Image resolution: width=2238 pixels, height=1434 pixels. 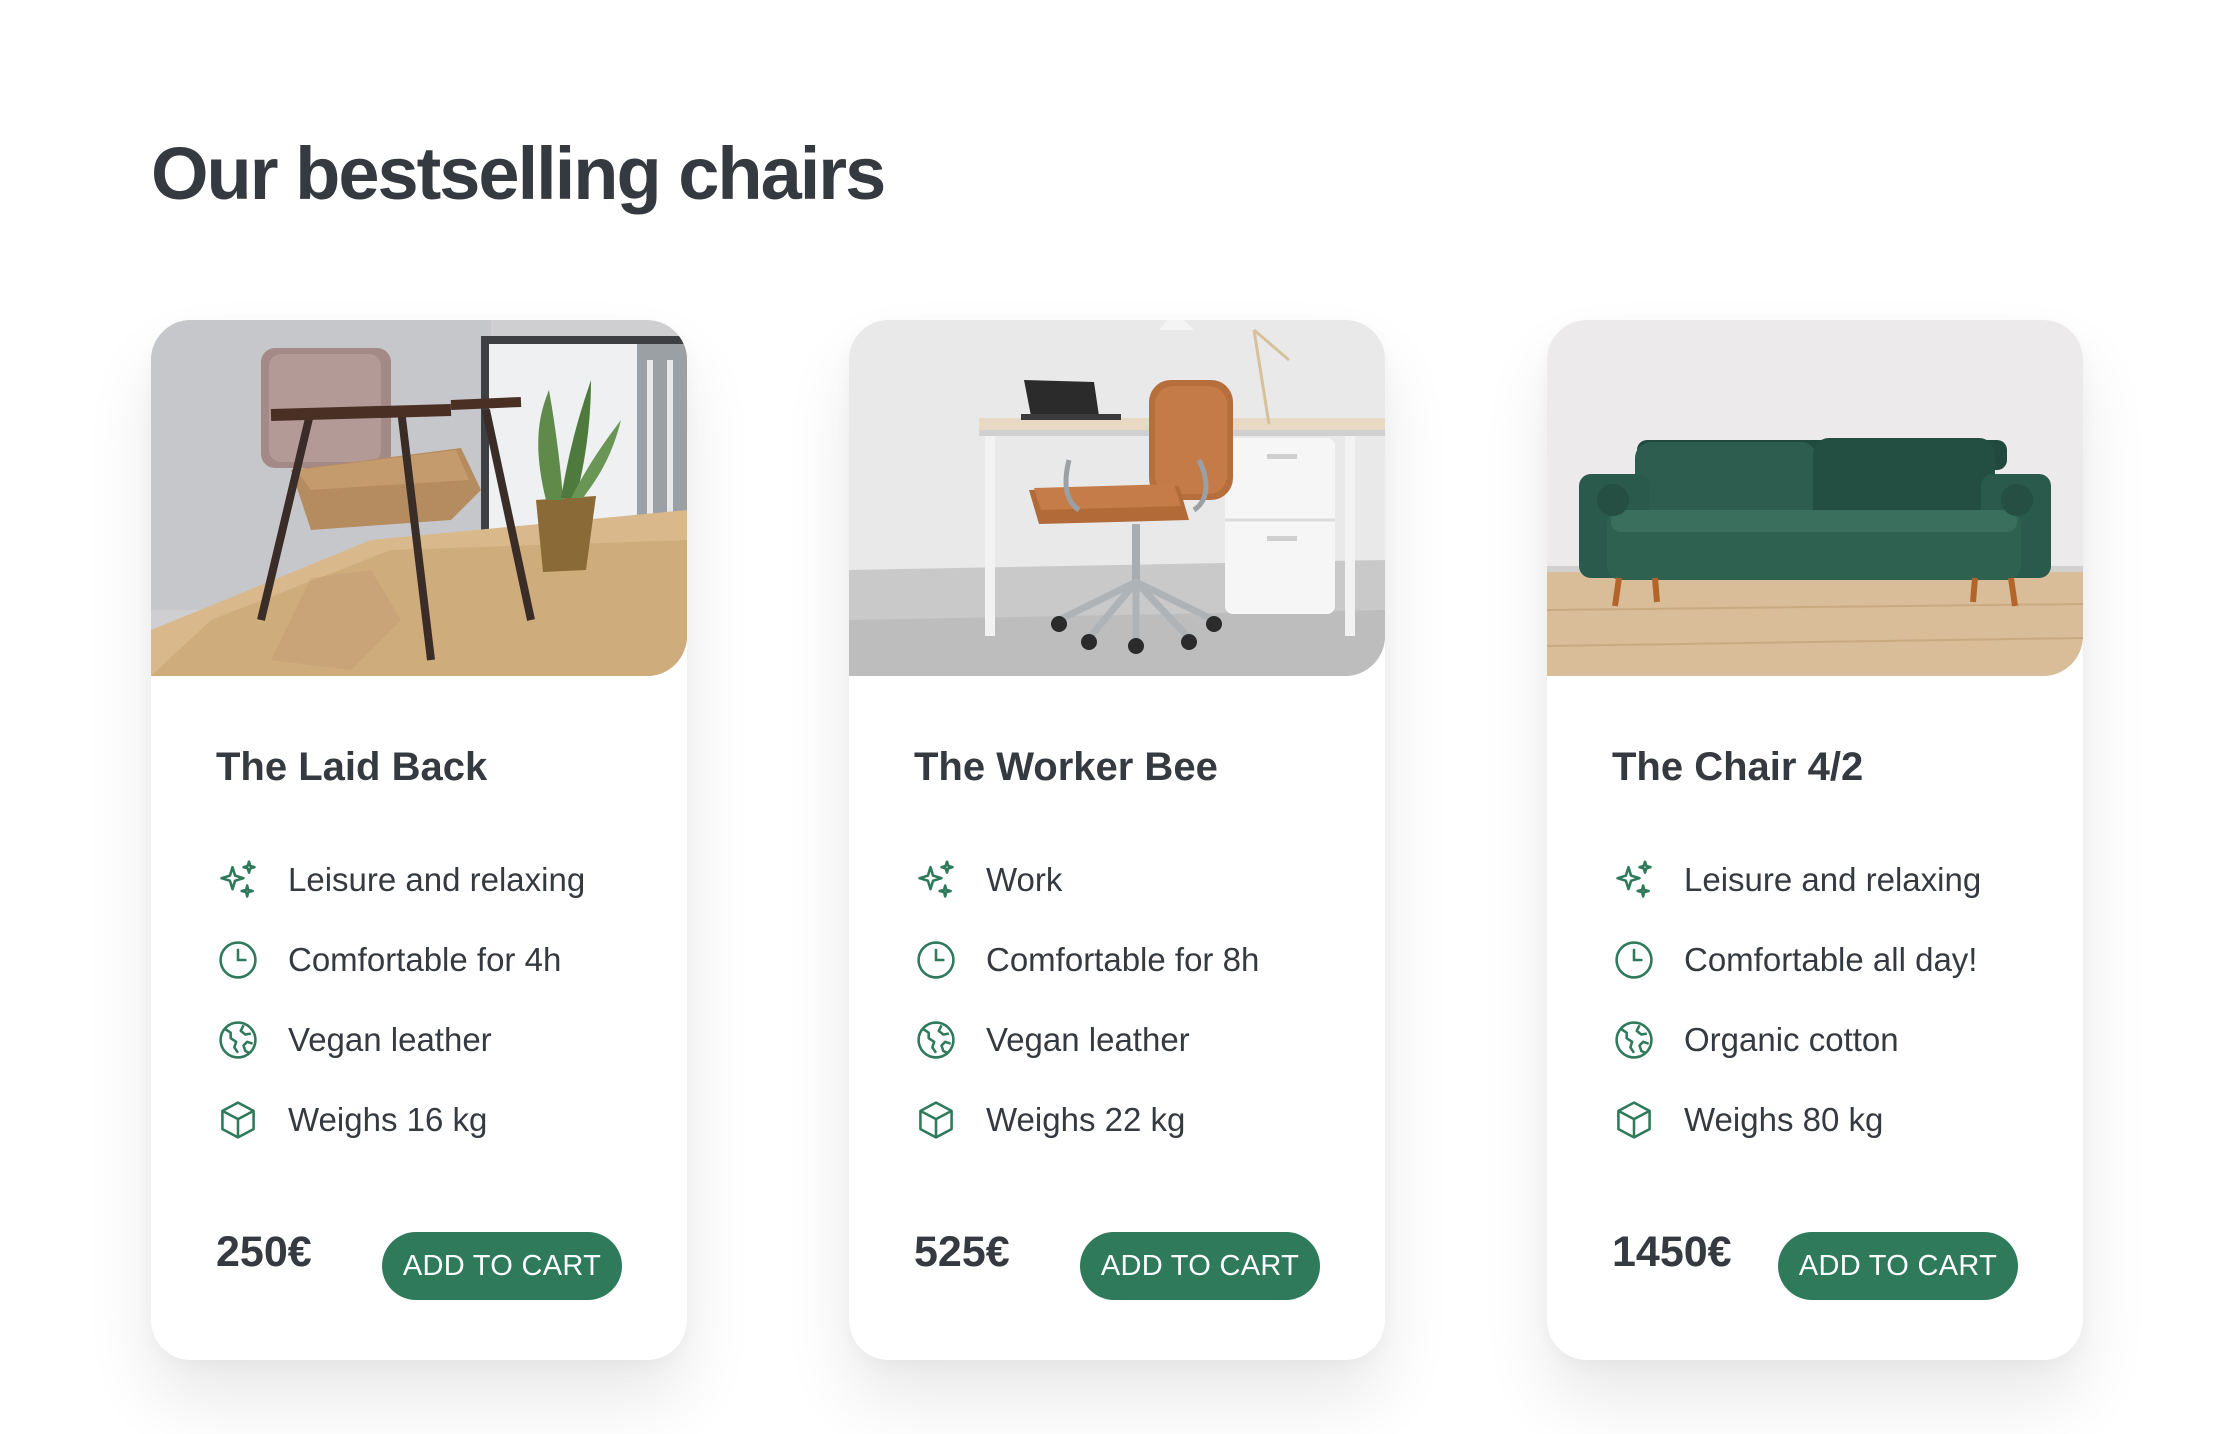 I want to click on attribute-text: Organic cotton, so click(x=1791, y=1039).